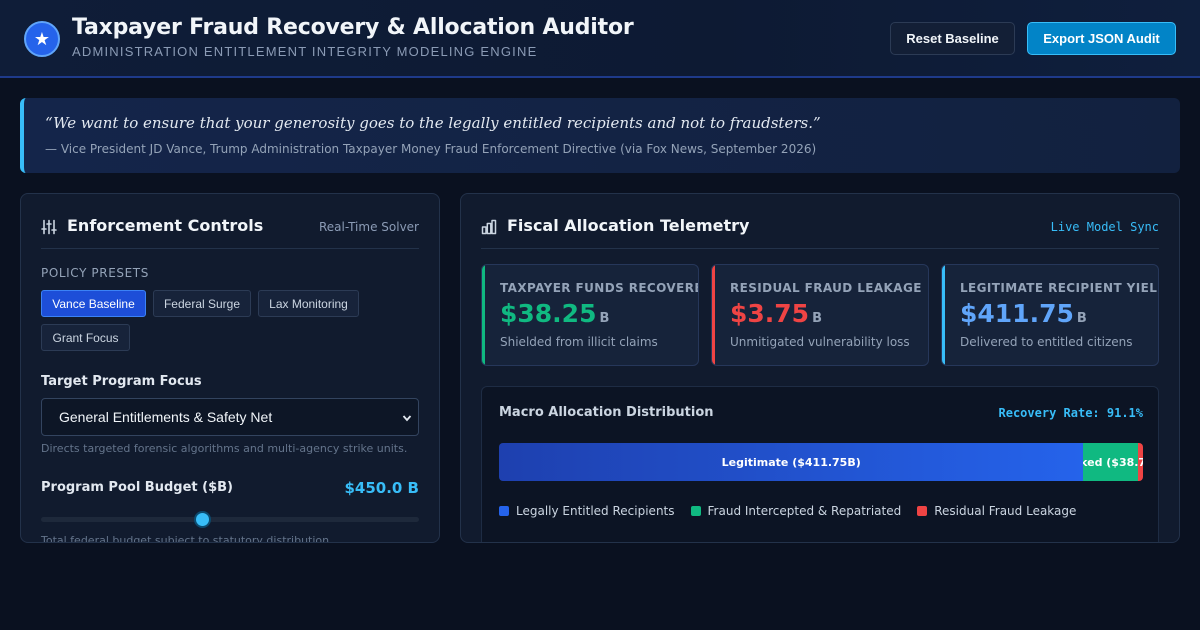 The width and height of the screenshot is (1200, 630). What do you see at coordinates (820, 342) in the screenshot?
I see `kpi-note: Unmitigated vulnerability loss` at bounding box center [820, 342].